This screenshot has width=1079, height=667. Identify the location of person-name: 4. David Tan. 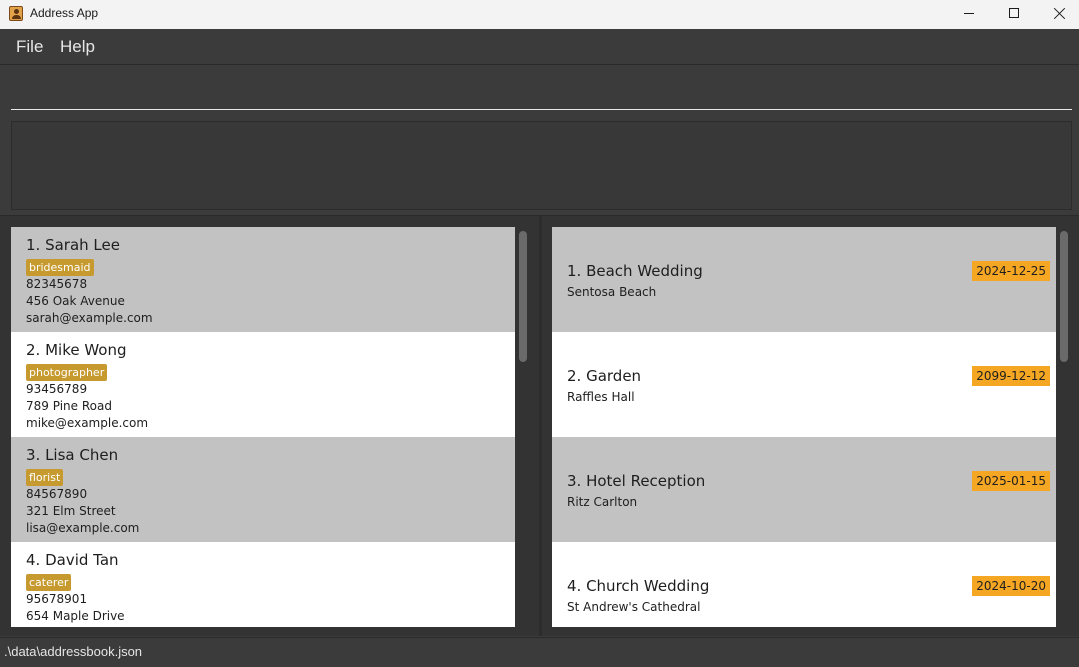
(72, 560).